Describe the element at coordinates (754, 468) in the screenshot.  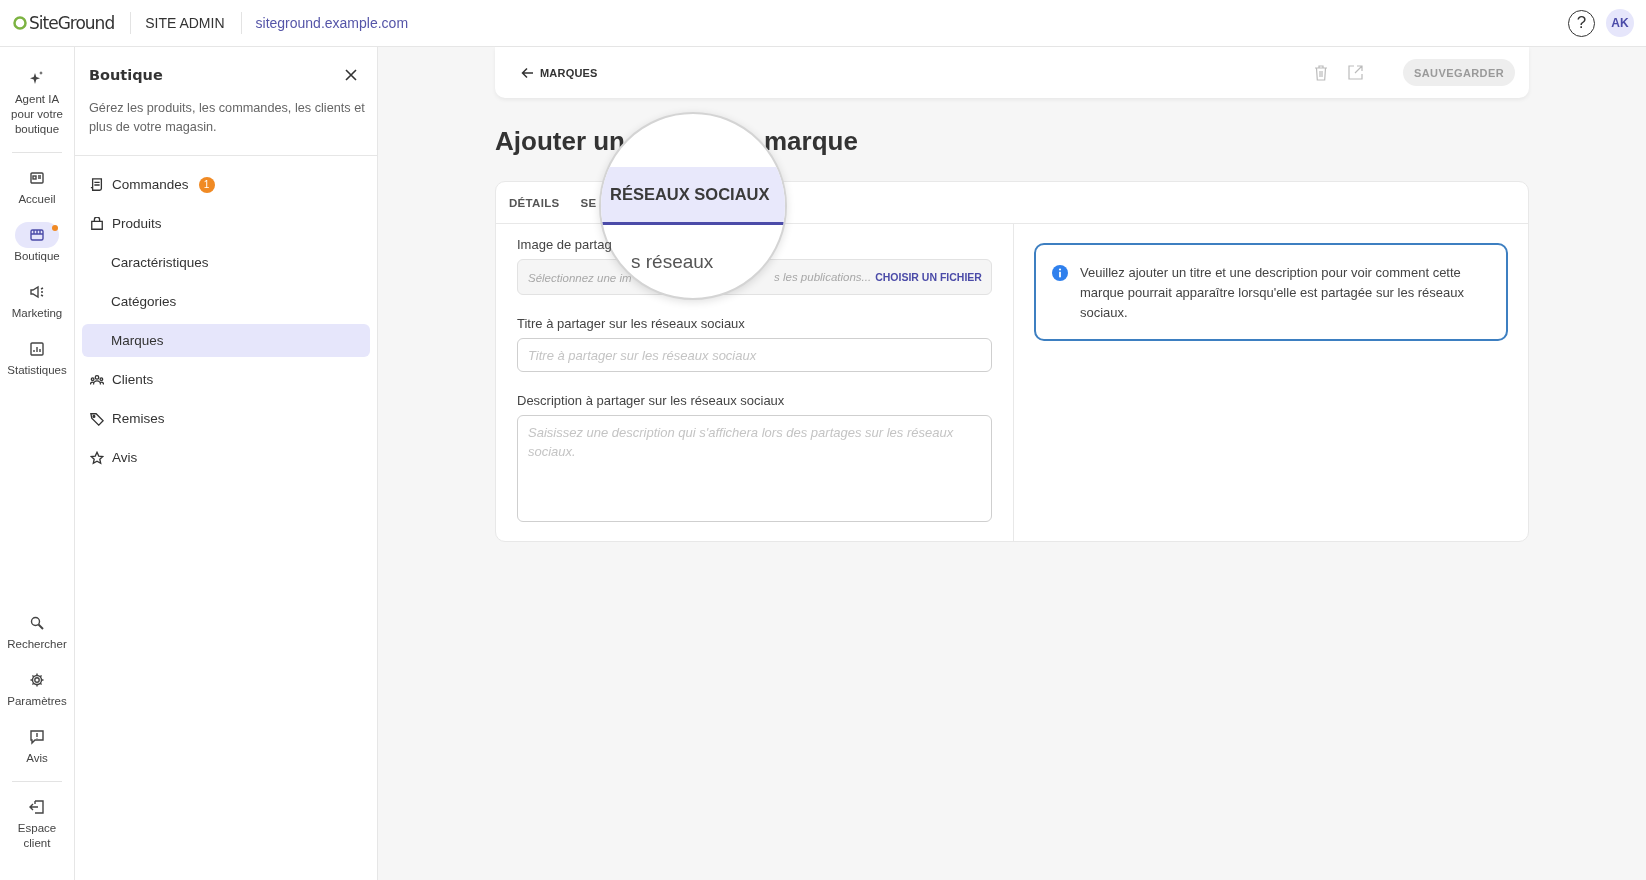
I see `textarea-field: Saisissez une description qui s'affichera lors des partages sur les réseaux sociaux.` at that location.